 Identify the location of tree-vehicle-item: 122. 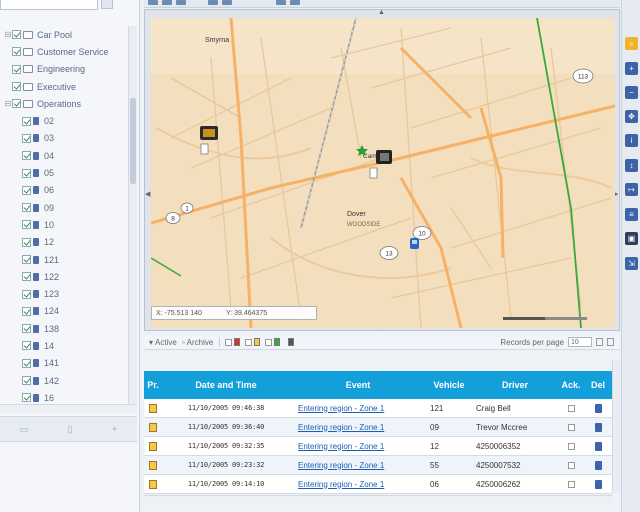
(64, 276).